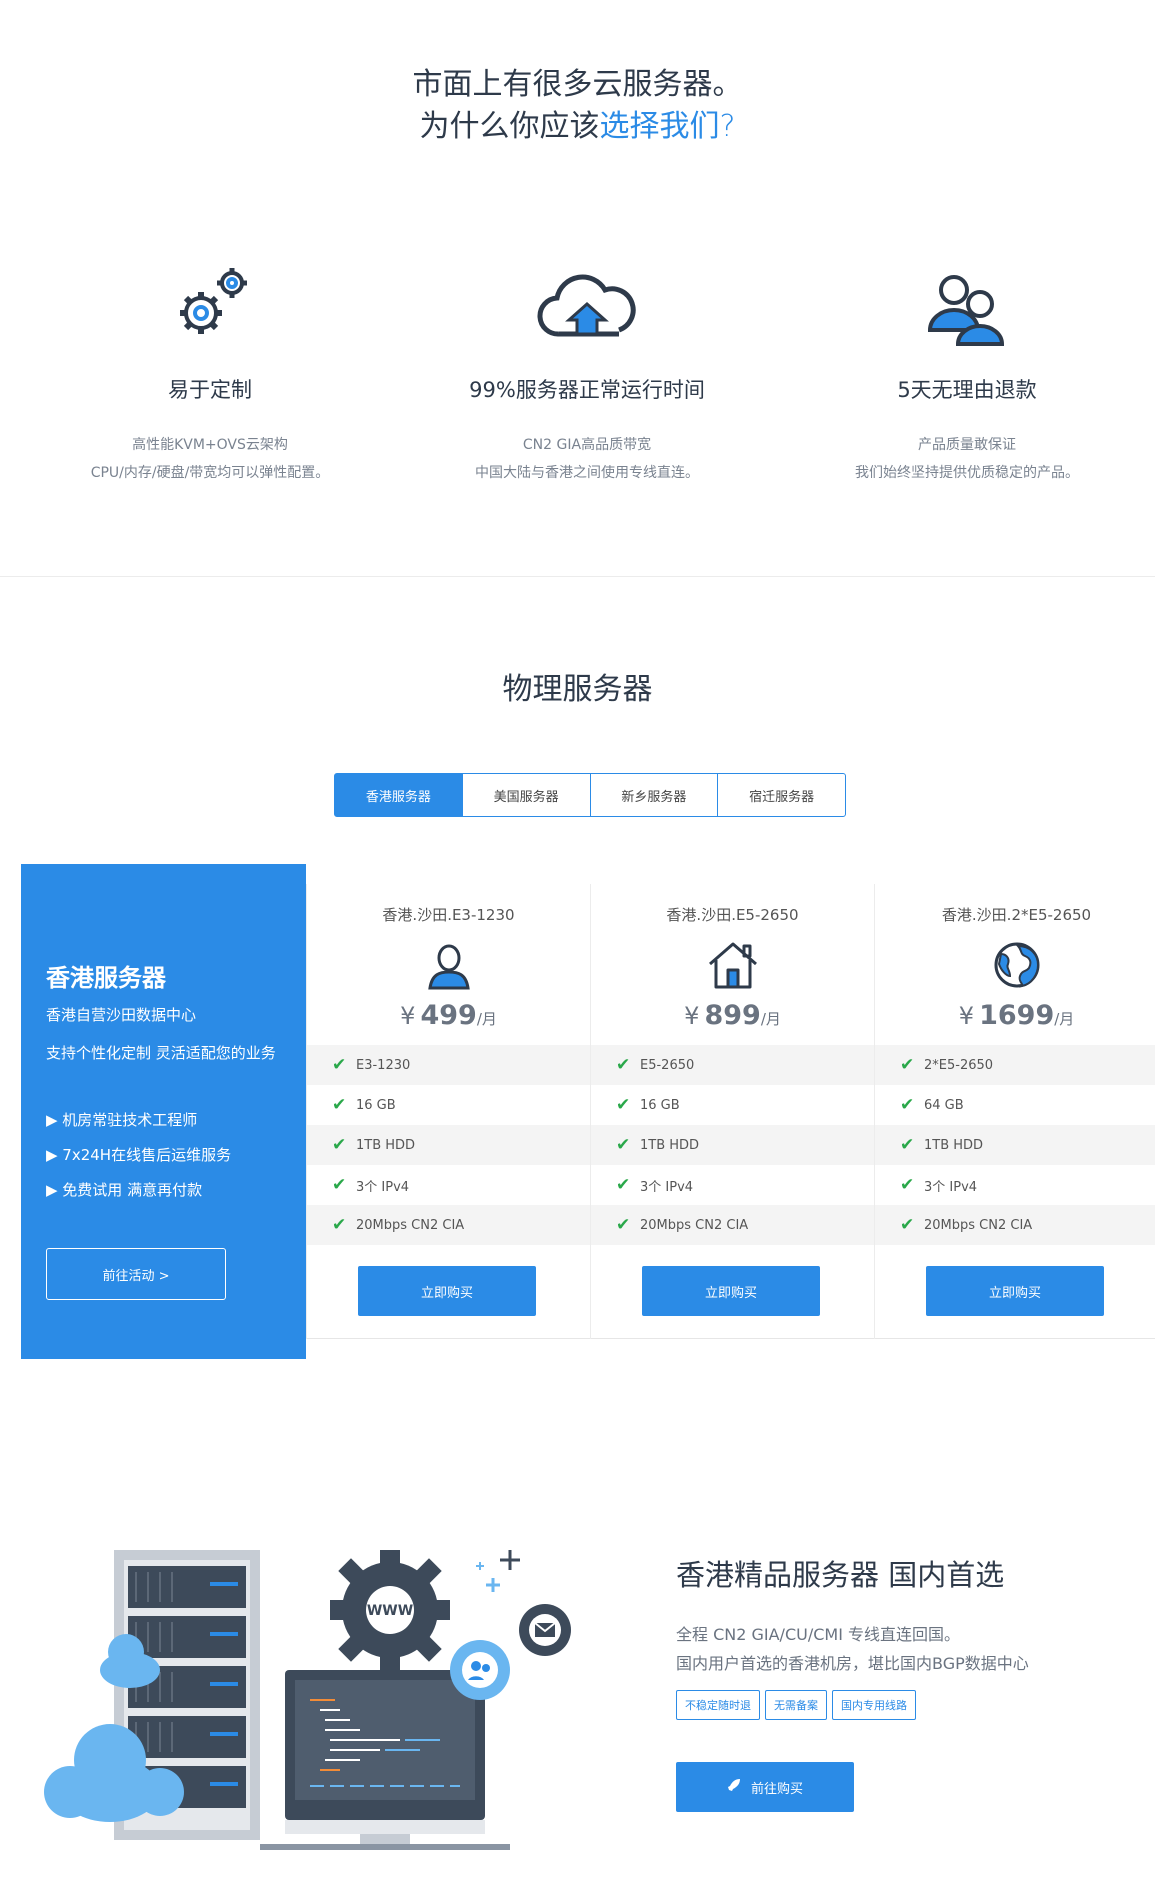  What do you see at coordinates (210, 303) in the screenshot?
I see `gears-icon` at bounding box center [210, 303].